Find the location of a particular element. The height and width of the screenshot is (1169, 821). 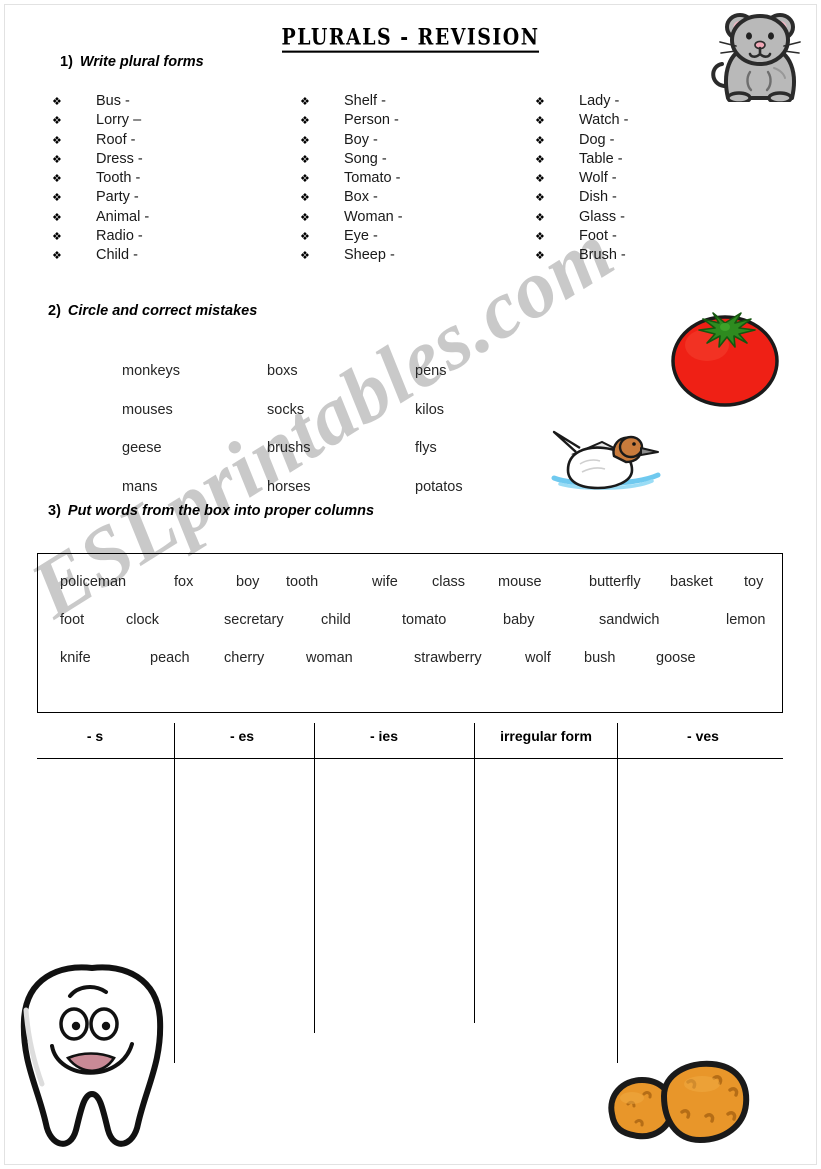

exercise1-word: Song - is located at coordinates (365, 158).